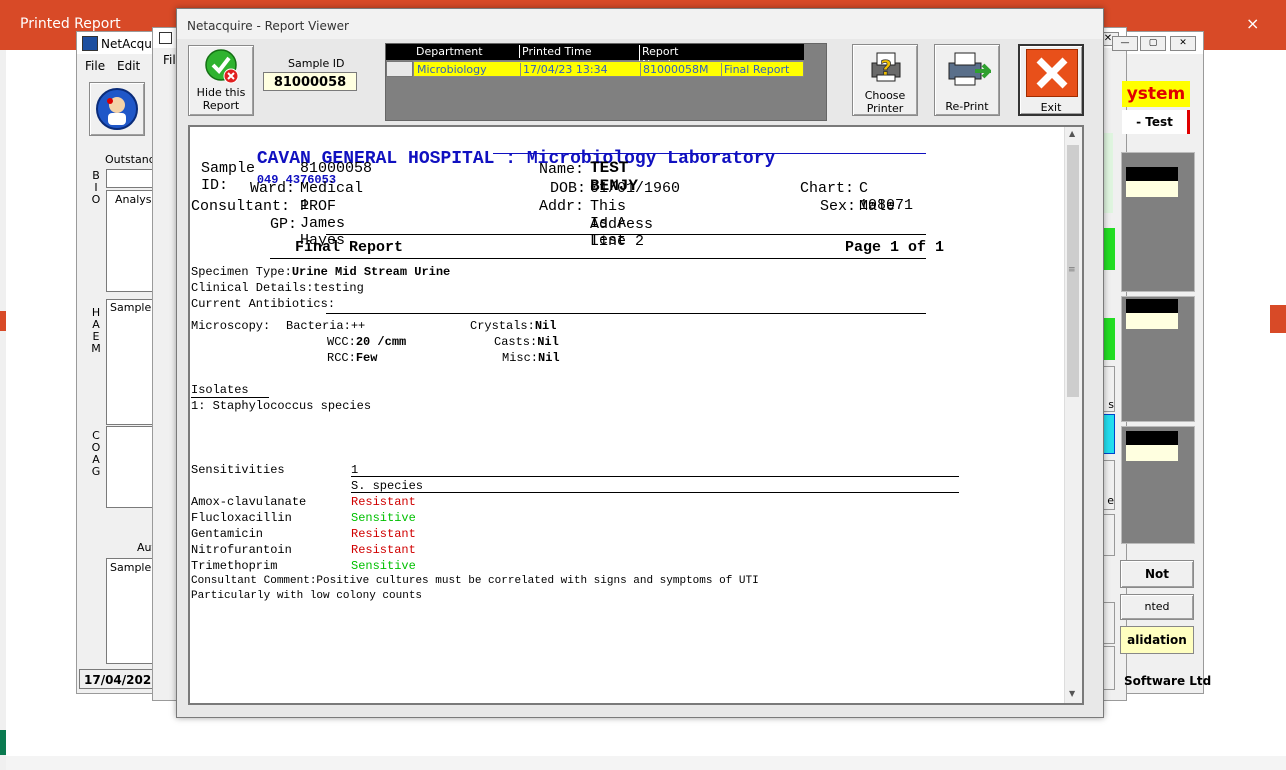 Image resolution: width=1286 pixels, height=770 pixels. What do you see at coordinates (3, 321) in the screenshot?
I see `underlying-left-red` at bounding box center [3, 321].